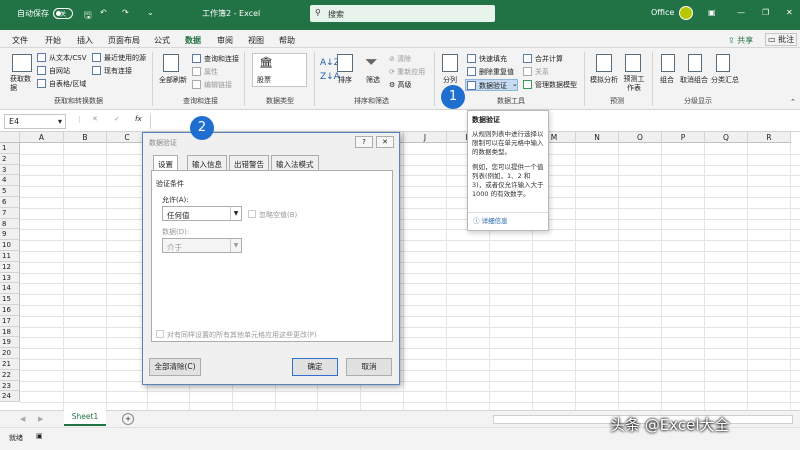 Image resolution: width=800 pixels, height=450 pixels. I want to click on what-if-icon, so click(604, 63).